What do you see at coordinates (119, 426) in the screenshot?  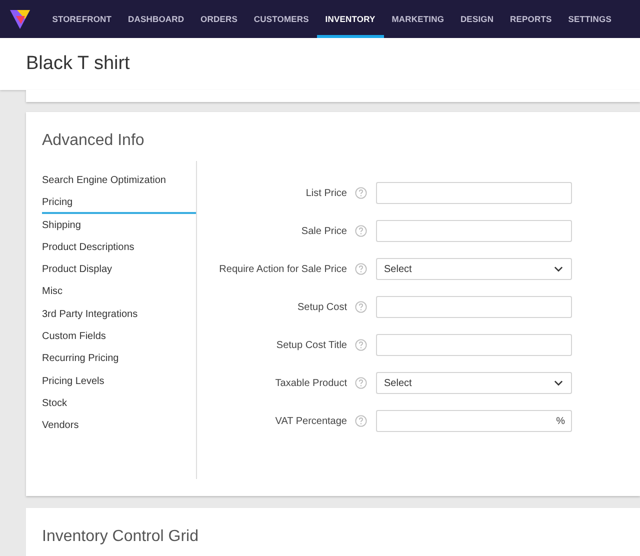 I see `sidebar-item: Vendors` at bounding box center [119, 426].